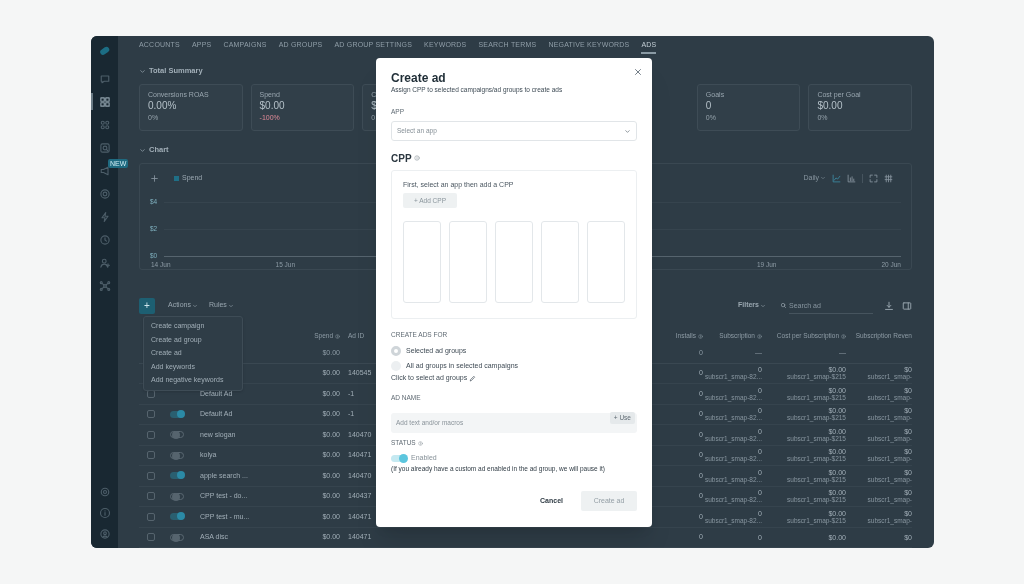 The width and height of the screenshot is (1024, 584). What do you see at coordinates (907, 305) in the screenshot?
I see `panel-icon` at bounding box center [907, 305].